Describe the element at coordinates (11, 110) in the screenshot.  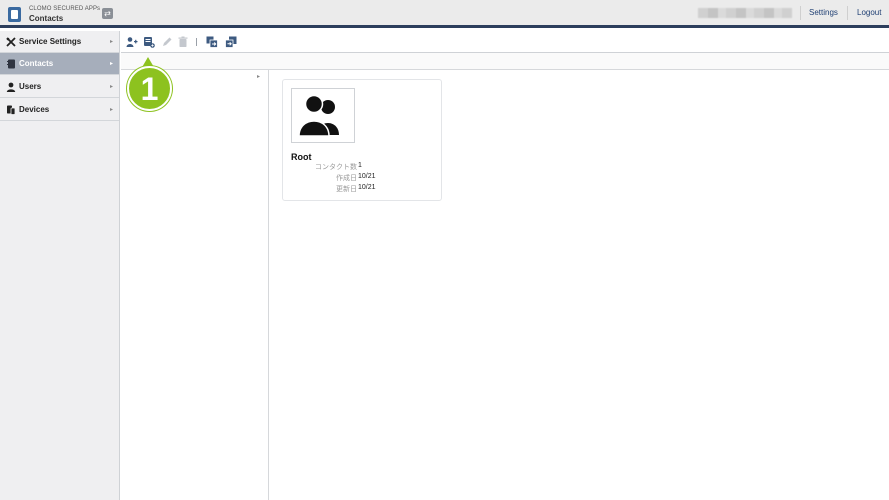
I see `devices-icon` at that location.